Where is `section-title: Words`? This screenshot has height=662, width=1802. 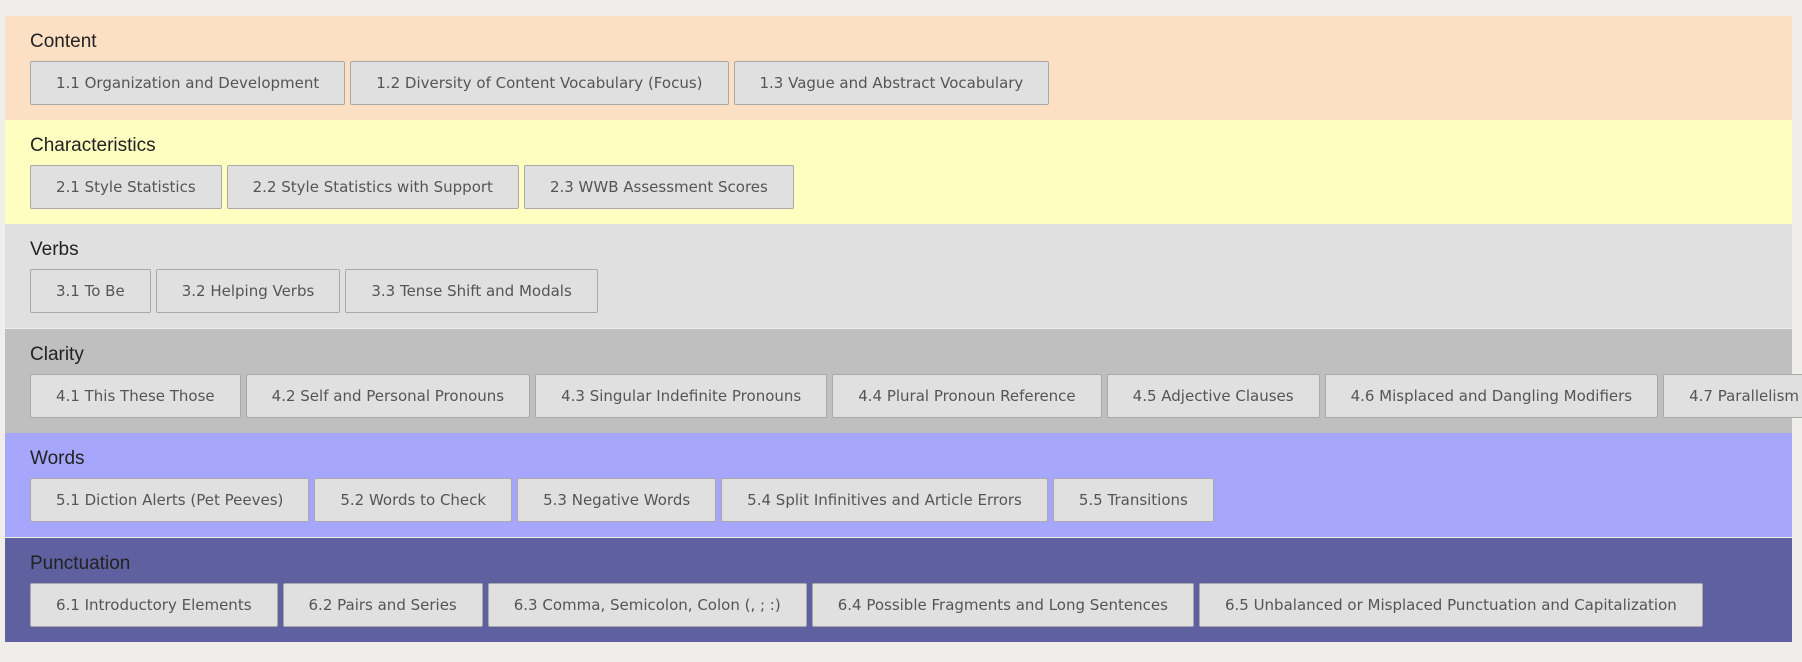 section-title: Words is located at coordinates (57, 458).